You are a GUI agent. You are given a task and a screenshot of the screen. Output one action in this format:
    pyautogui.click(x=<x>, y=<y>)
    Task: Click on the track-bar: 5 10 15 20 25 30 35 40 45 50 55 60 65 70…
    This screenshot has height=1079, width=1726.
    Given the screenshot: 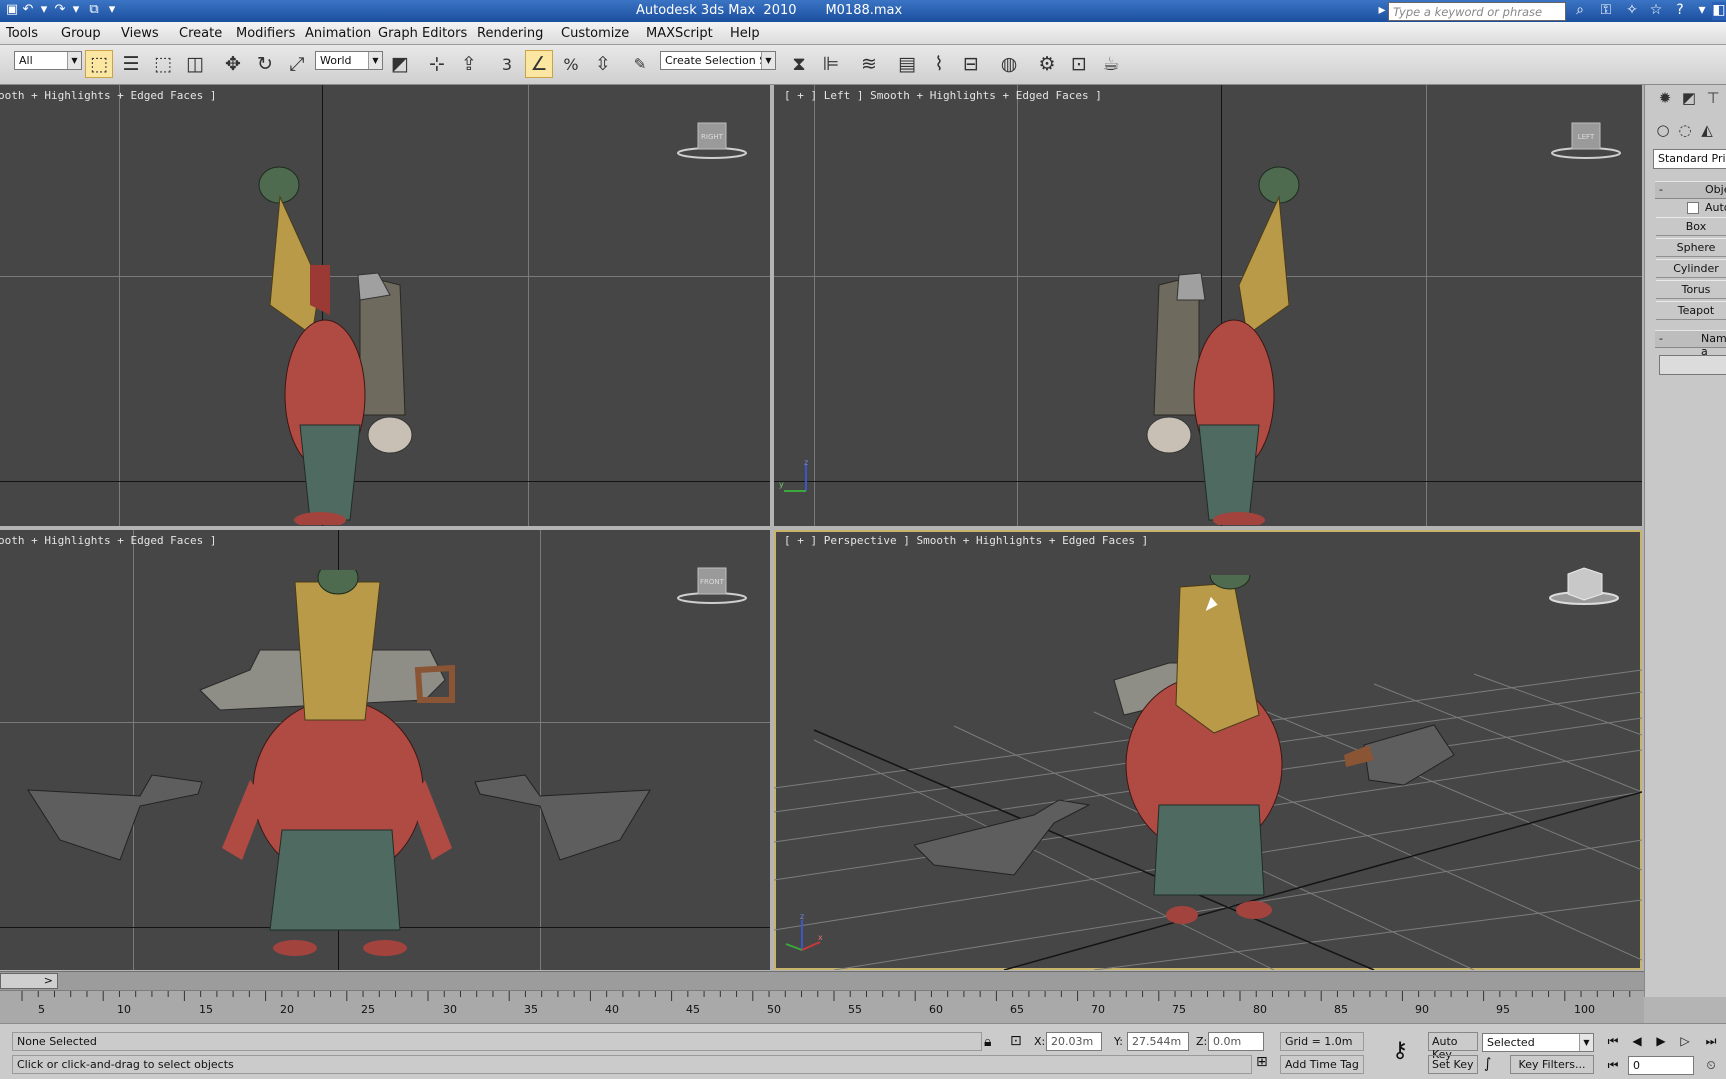 What is the action you would take?
    pyautogui.click(x=822, y=1006)
    